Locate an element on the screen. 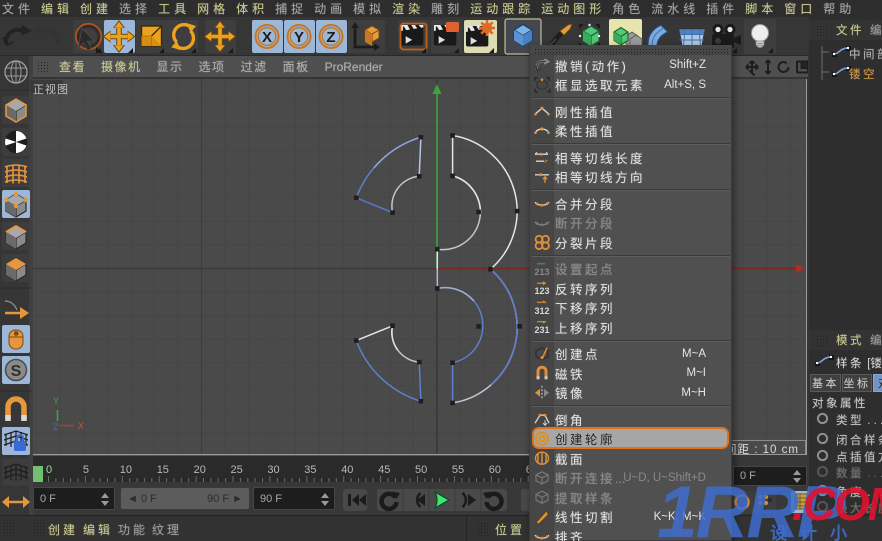 This screenshot has height=541, width=882. svg-text: 213 is located at coordinates (541, 272).